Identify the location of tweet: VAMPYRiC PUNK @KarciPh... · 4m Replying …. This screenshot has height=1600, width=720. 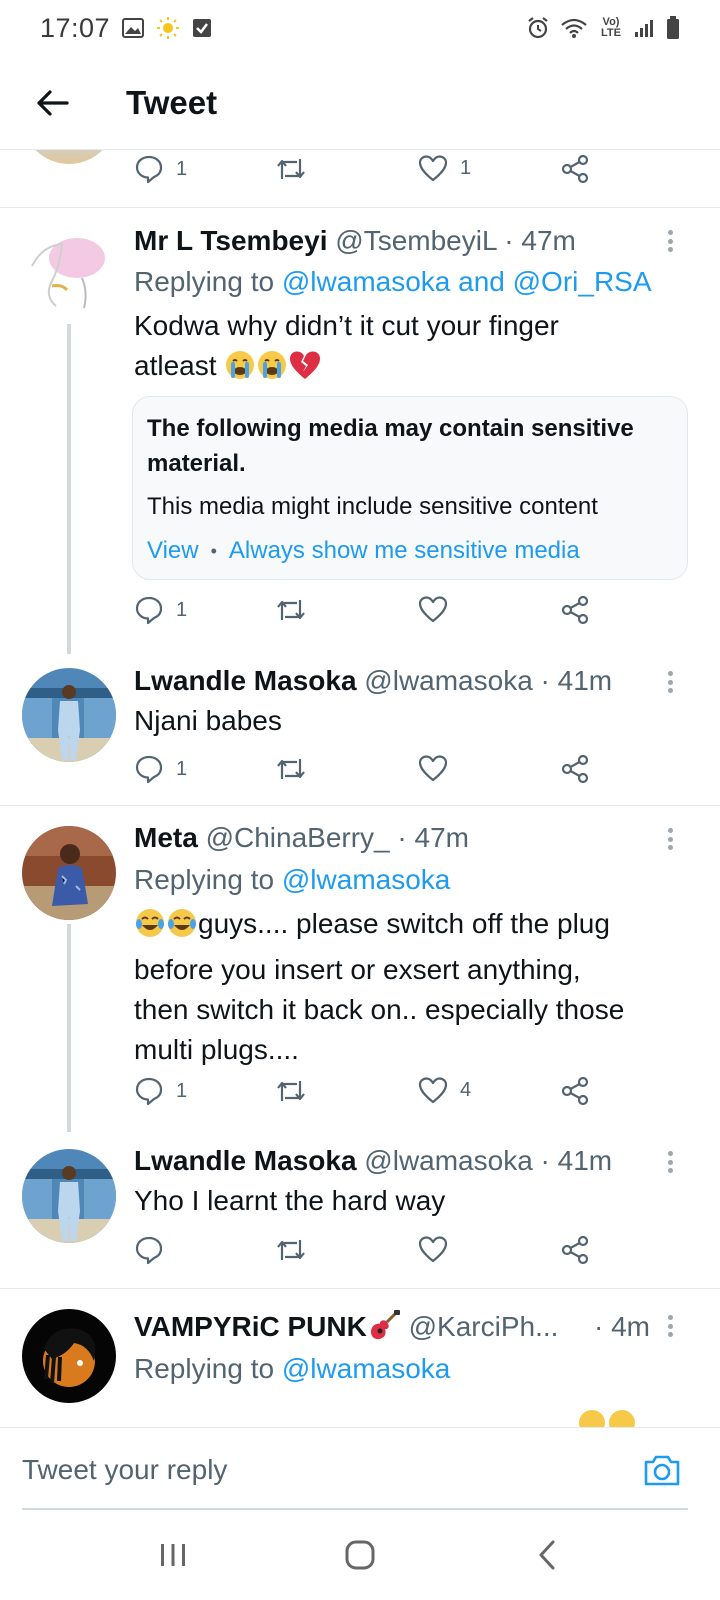
(360, 1358).